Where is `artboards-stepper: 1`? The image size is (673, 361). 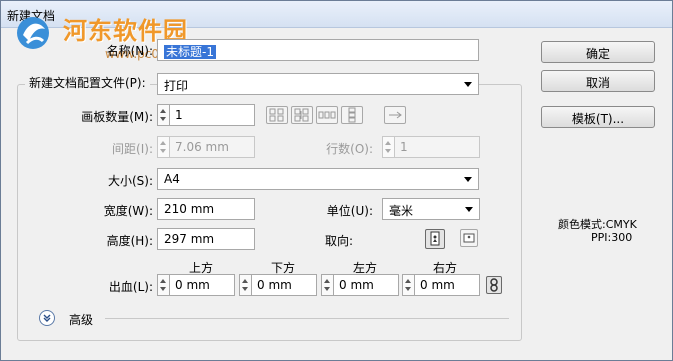 artboards-stepper: 1 is located at coordinates (206, 115).